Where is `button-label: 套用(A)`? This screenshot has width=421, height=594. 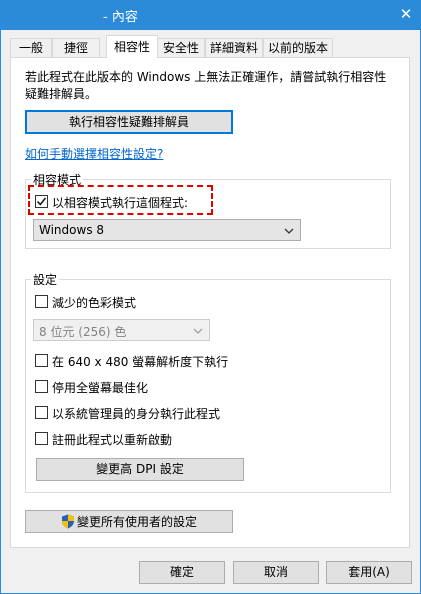
button-label: 套用(A) is located at coordinates (369, 572).